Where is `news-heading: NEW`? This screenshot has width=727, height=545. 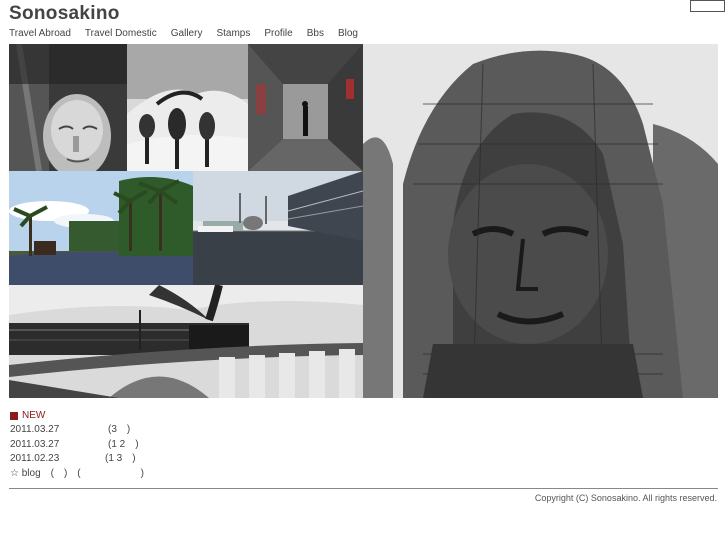 news-heading: NEW is located at coordinates (210, 415).